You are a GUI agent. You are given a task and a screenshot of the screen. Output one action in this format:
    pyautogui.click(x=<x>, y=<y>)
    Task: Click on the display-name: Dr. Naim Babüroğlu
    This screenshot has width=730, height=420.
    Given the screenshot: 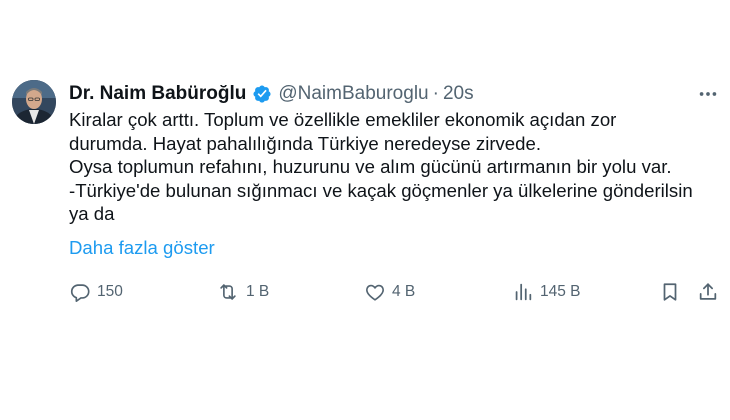 What is the action you would take?
    pyautogui.click(x=157, y=94)
    